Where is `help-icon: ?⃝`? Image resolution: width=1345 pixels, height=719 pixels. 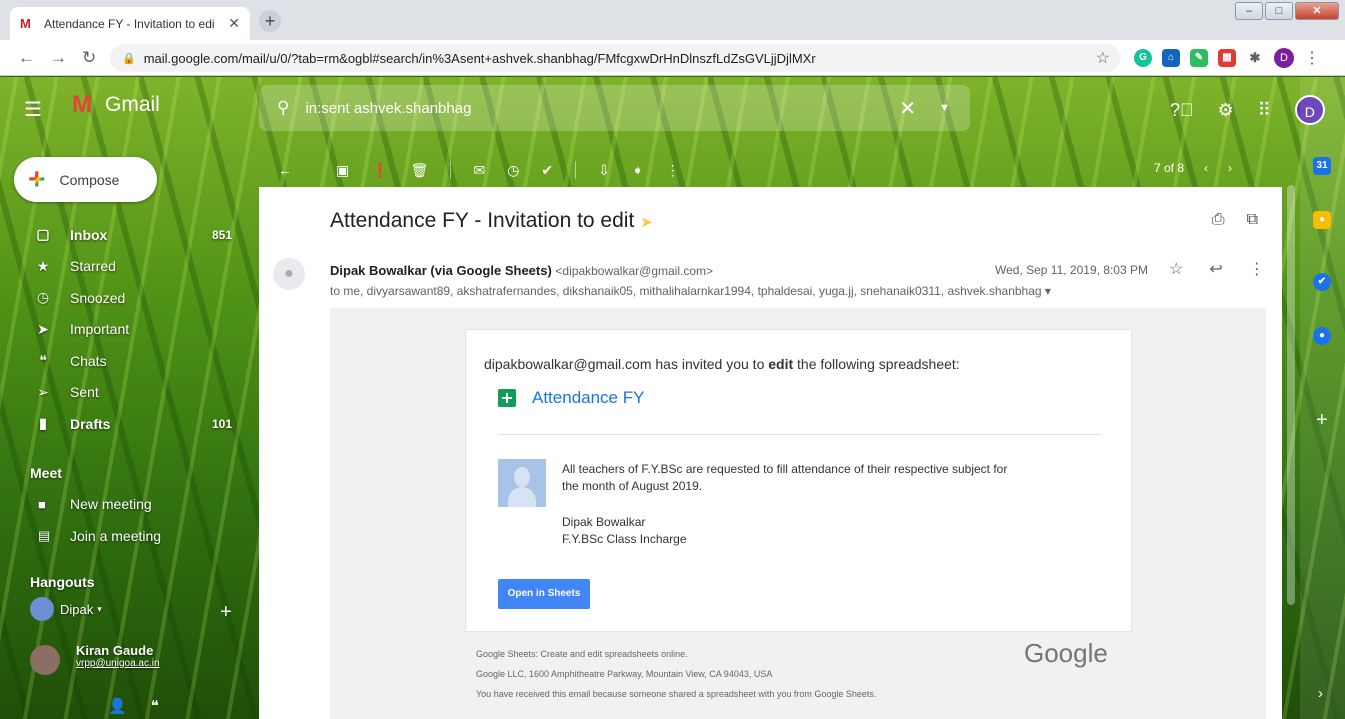 help-icon: ?⃝ is located at coordinates (1182, 110).